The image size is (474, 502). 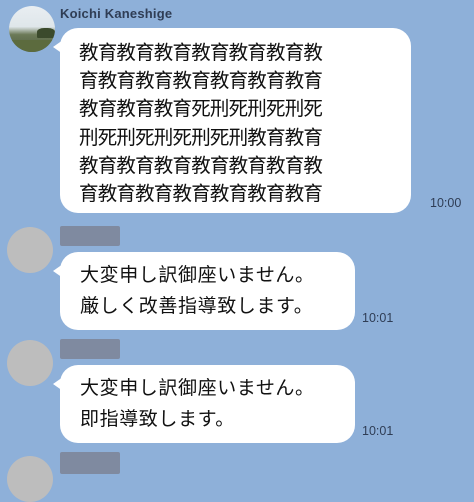 I want to click on sender-name: Koichi Kaneshige, so click(x=116, y=13).